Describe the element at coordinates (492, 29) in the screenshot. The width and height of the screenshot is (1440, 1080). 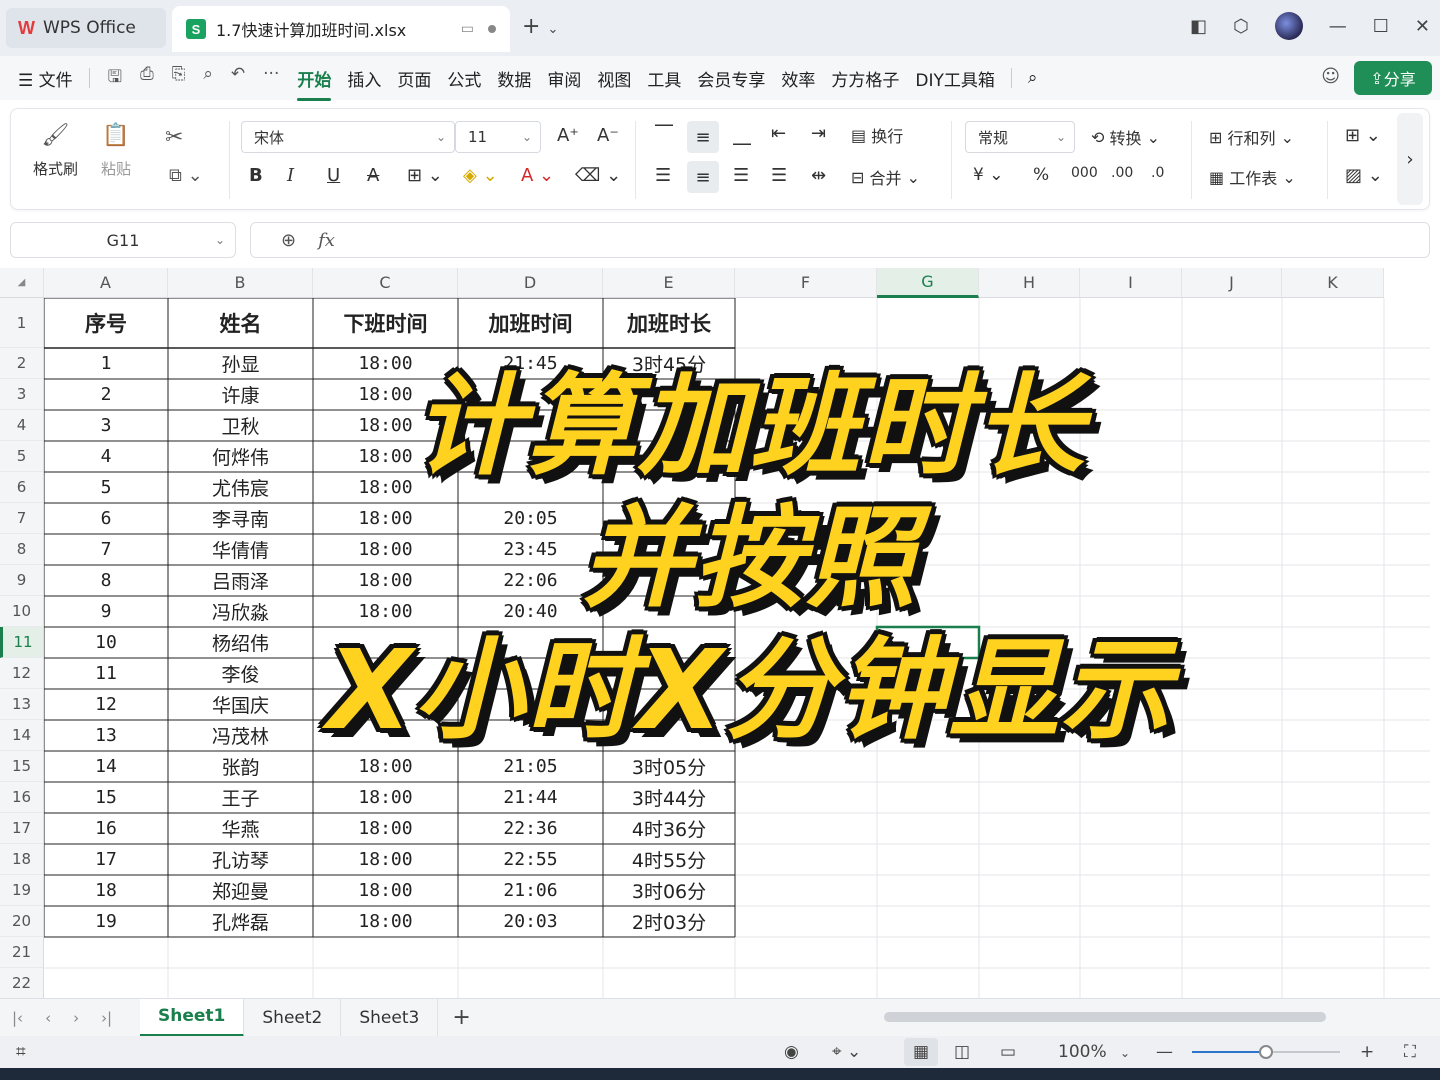
I see `unsaved-dot-icon` at that location.